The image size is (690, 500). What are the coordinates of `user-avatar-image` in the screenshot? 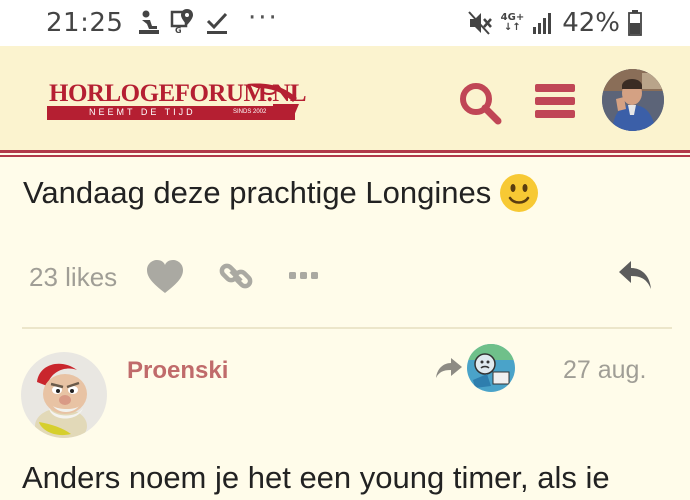 It's located at (633, 100).